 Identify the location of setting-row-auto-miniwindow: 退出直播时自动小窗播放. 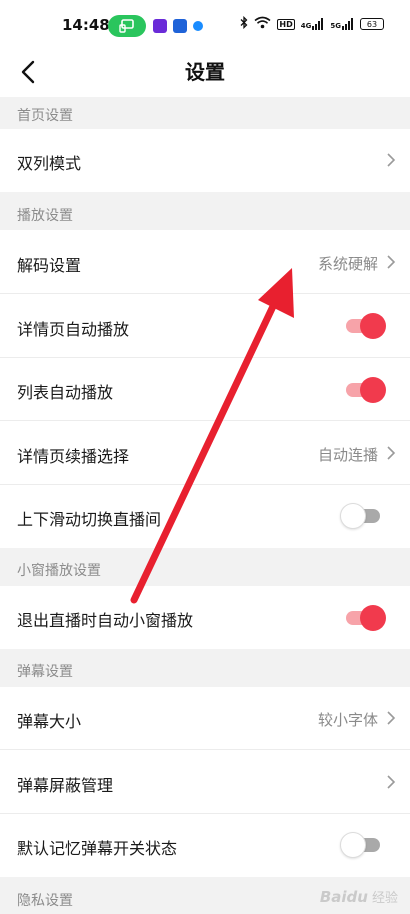
(205, 617).